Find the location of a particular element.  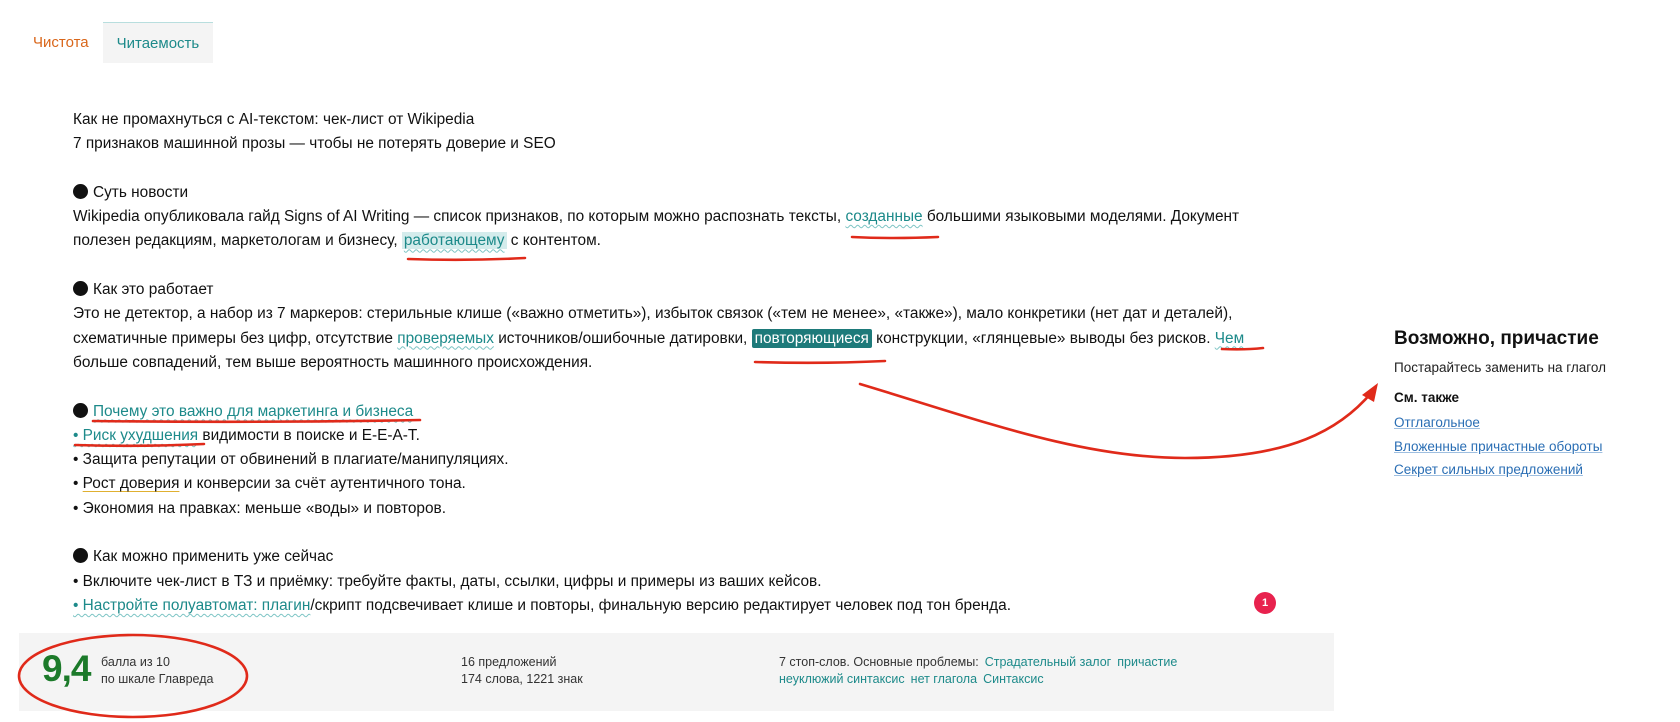

text-span: с контентом. is located at coordinates (553, 241).